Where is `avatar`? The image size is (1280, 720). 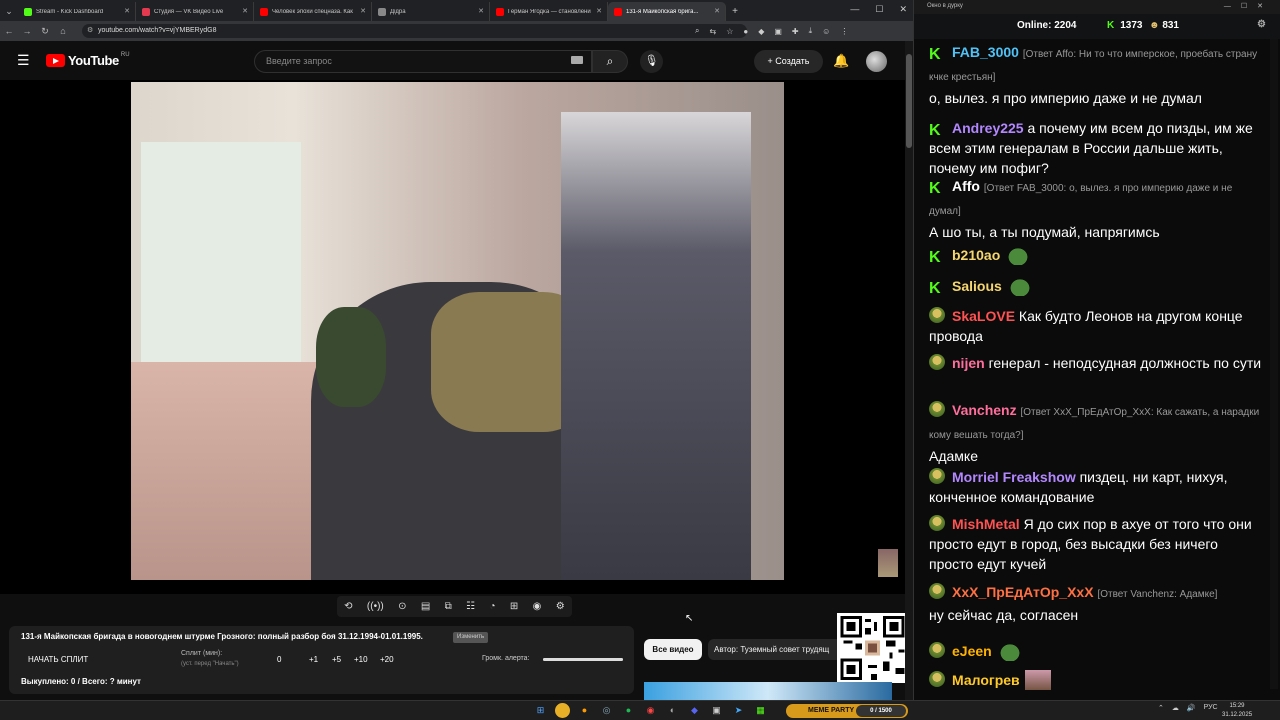 avatar is located at coordinates (876, 61).